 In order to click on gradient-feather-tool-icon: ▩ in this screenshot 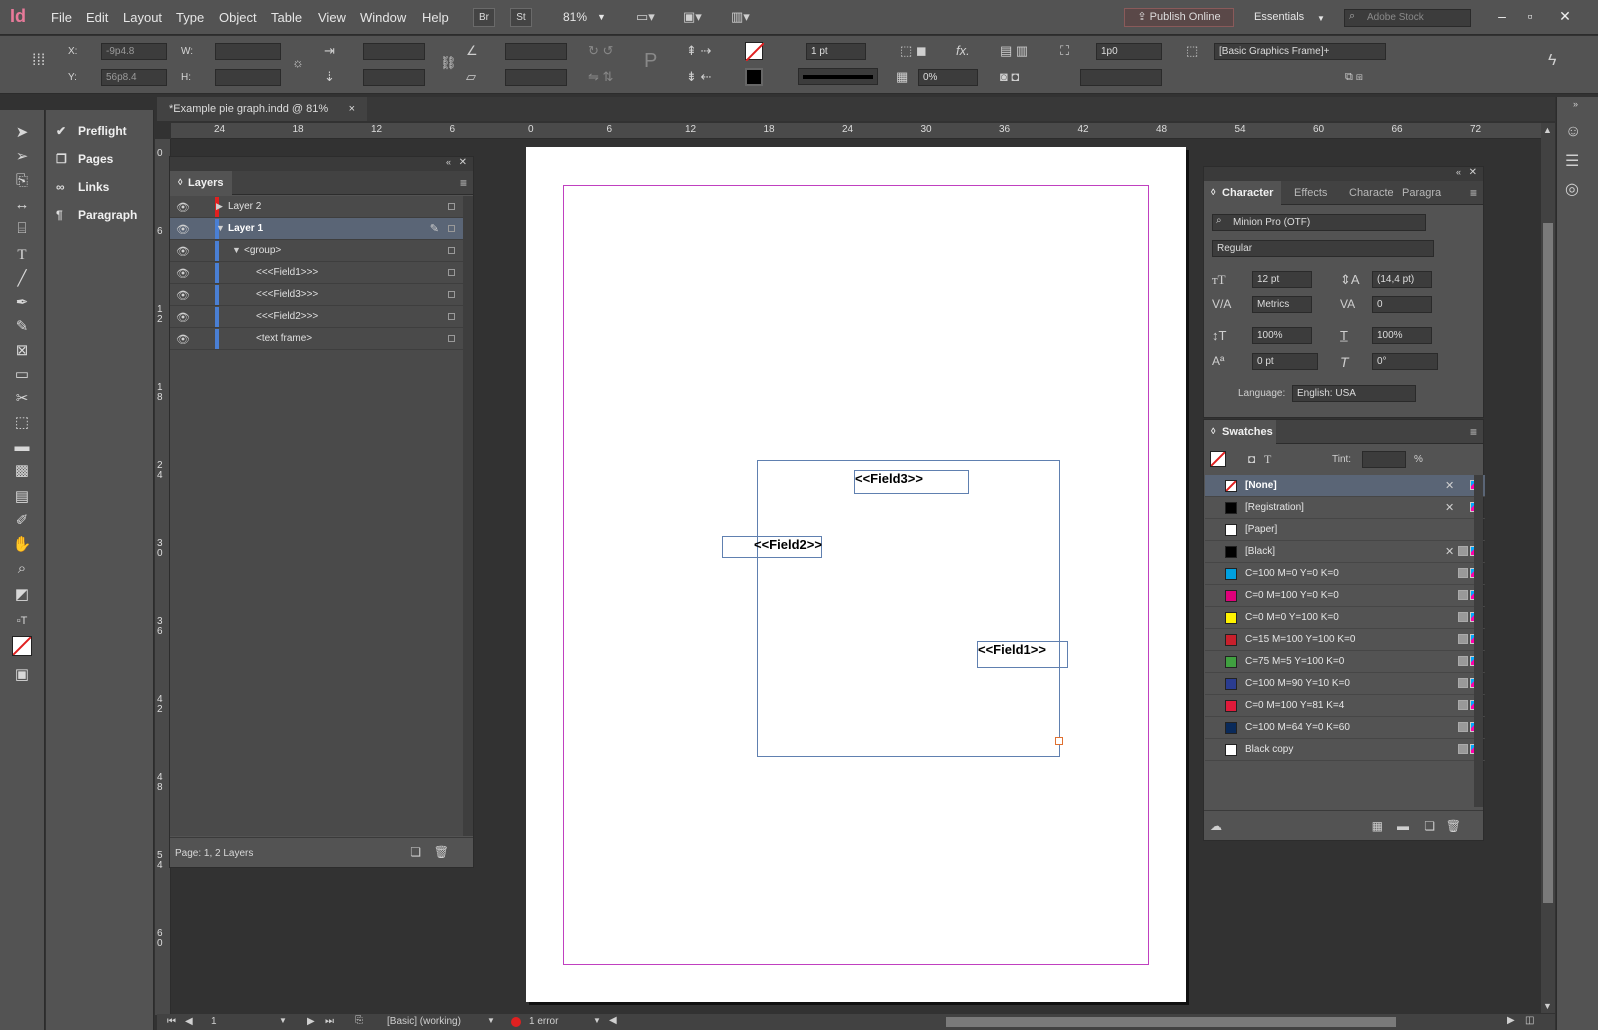, I will do `click(22, 471)`.